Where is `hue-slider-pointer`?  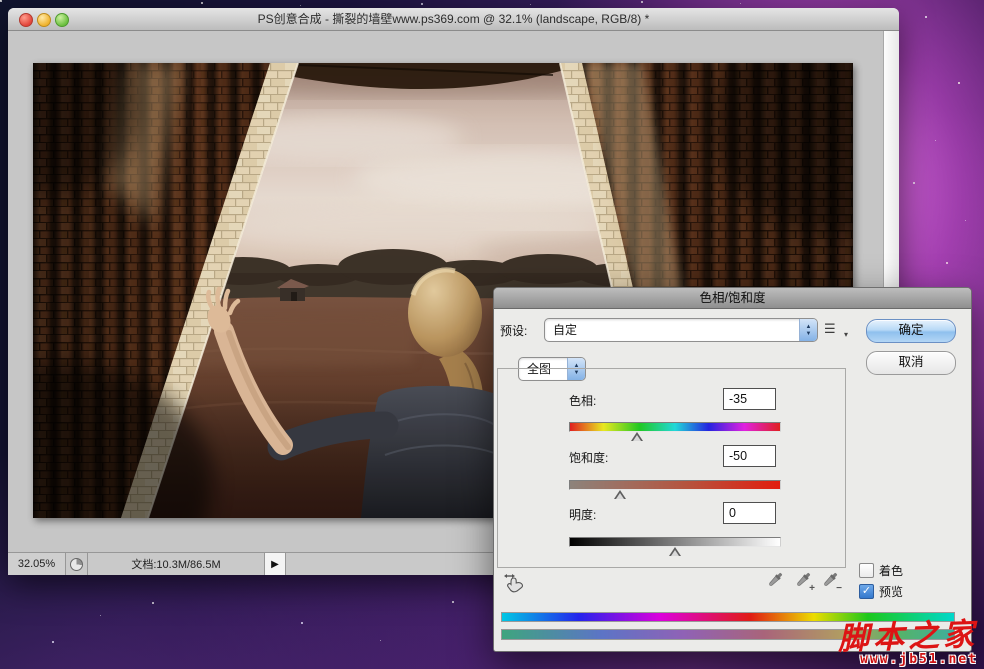 hue-slider-pointer is located at coordinates (636, 436).